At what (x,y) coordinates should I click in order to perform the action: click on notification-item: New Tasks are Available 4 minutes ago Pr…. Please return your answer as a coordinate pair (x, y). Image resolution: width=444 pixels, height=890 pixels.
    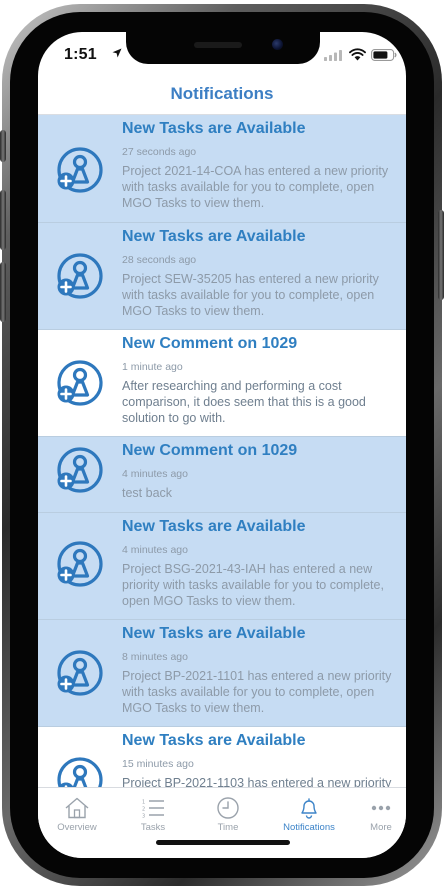
    Looking at the image, I should click on (222, 566).